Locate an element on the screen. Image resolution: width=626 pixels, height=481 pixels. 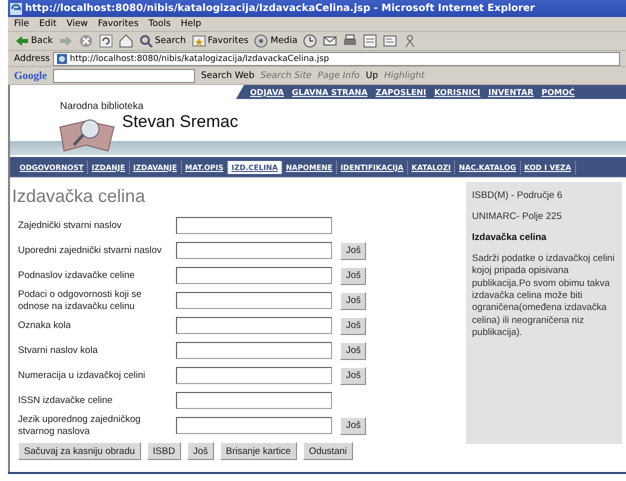
stop-icon is located at coordinates (85, 41).